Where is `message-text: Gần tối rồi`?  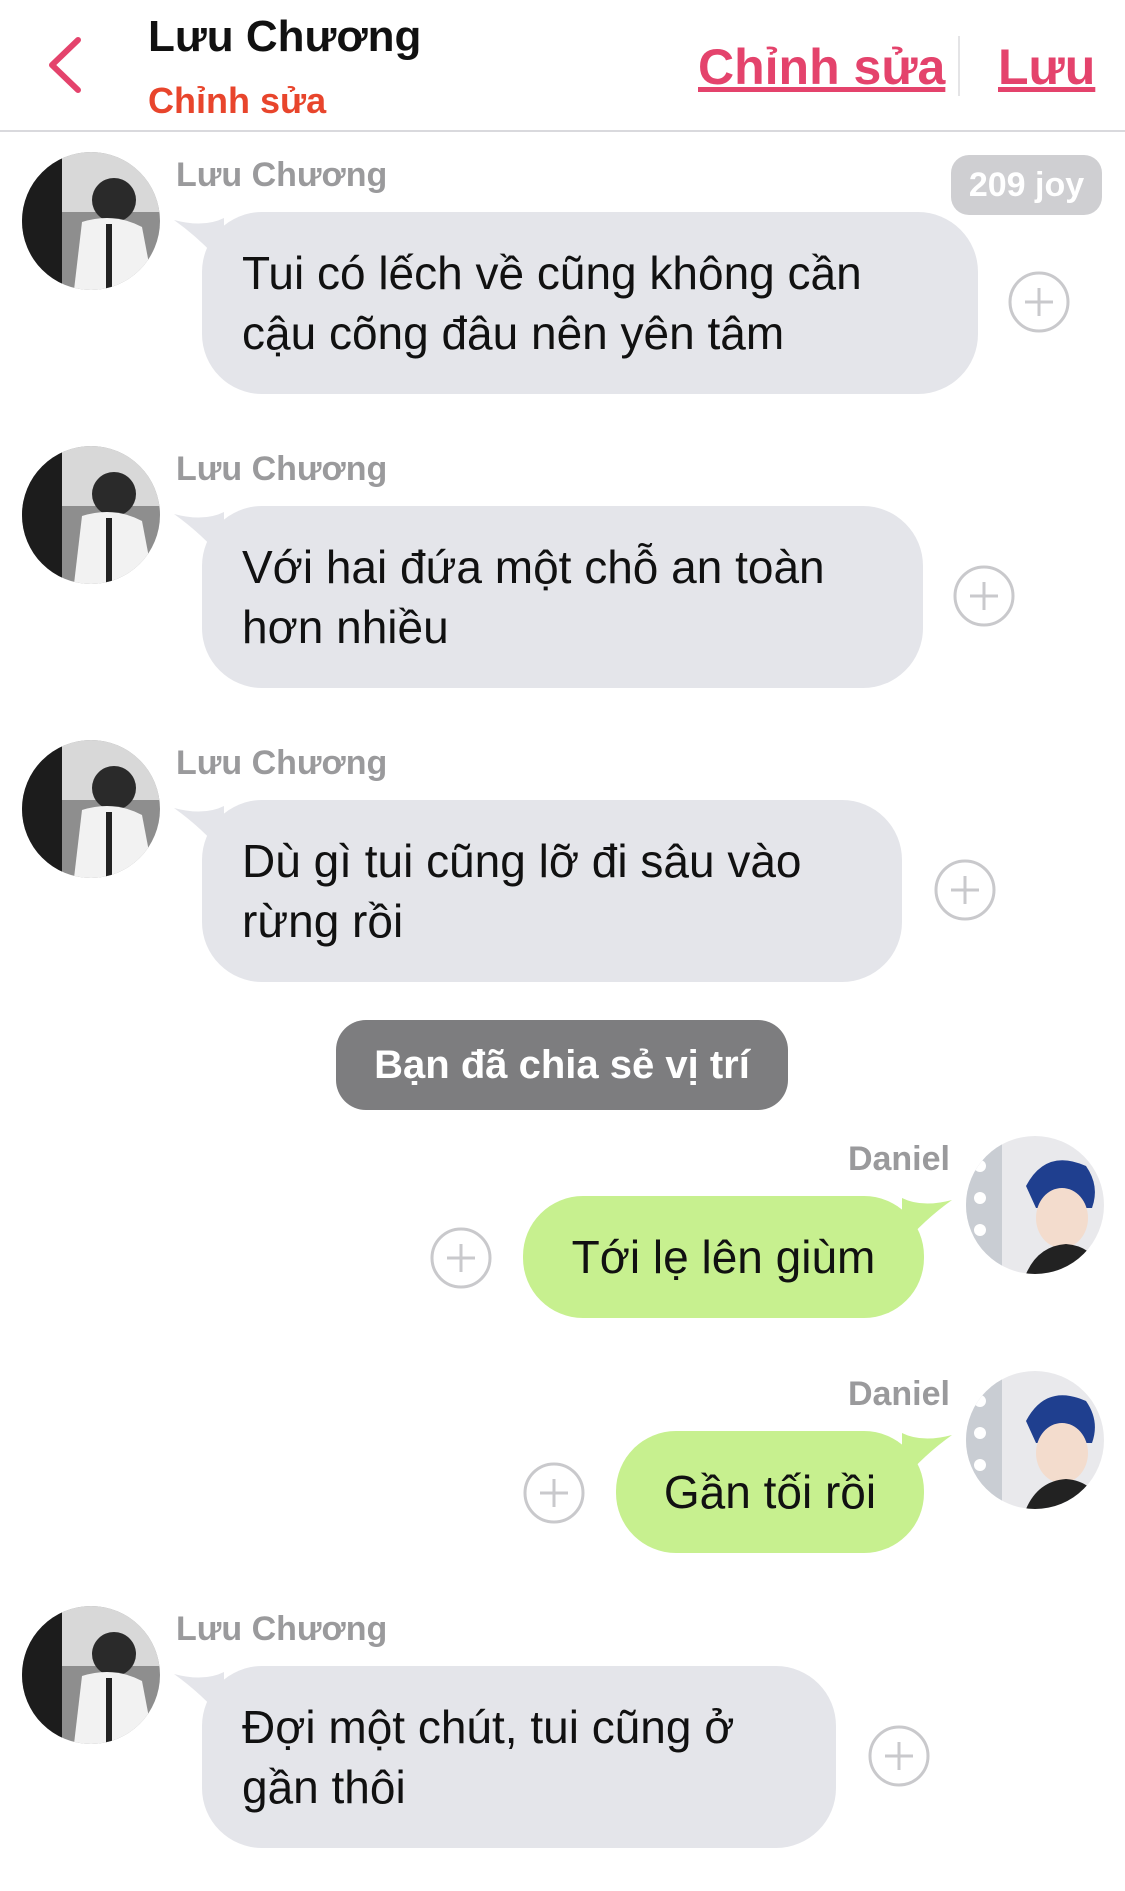 message-text: Gần tối rồi is located at coordinates (770, 1492).